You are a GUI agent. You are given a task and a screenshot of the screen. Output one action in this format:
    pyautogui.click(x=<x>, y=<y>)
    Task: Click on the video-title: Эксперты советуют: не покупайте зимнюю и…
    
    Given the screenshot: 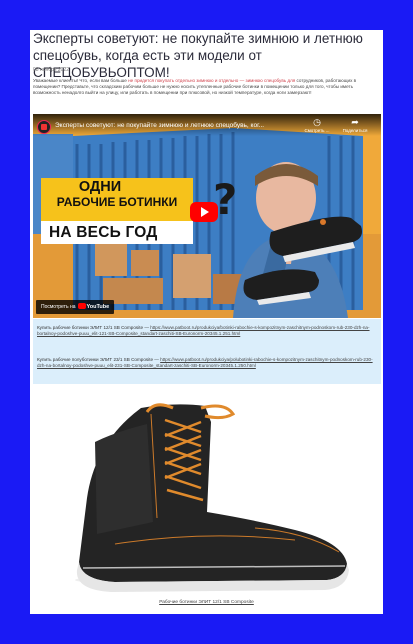 What is the action you would take?
    pyautogui.click(x=170, y=125)
    